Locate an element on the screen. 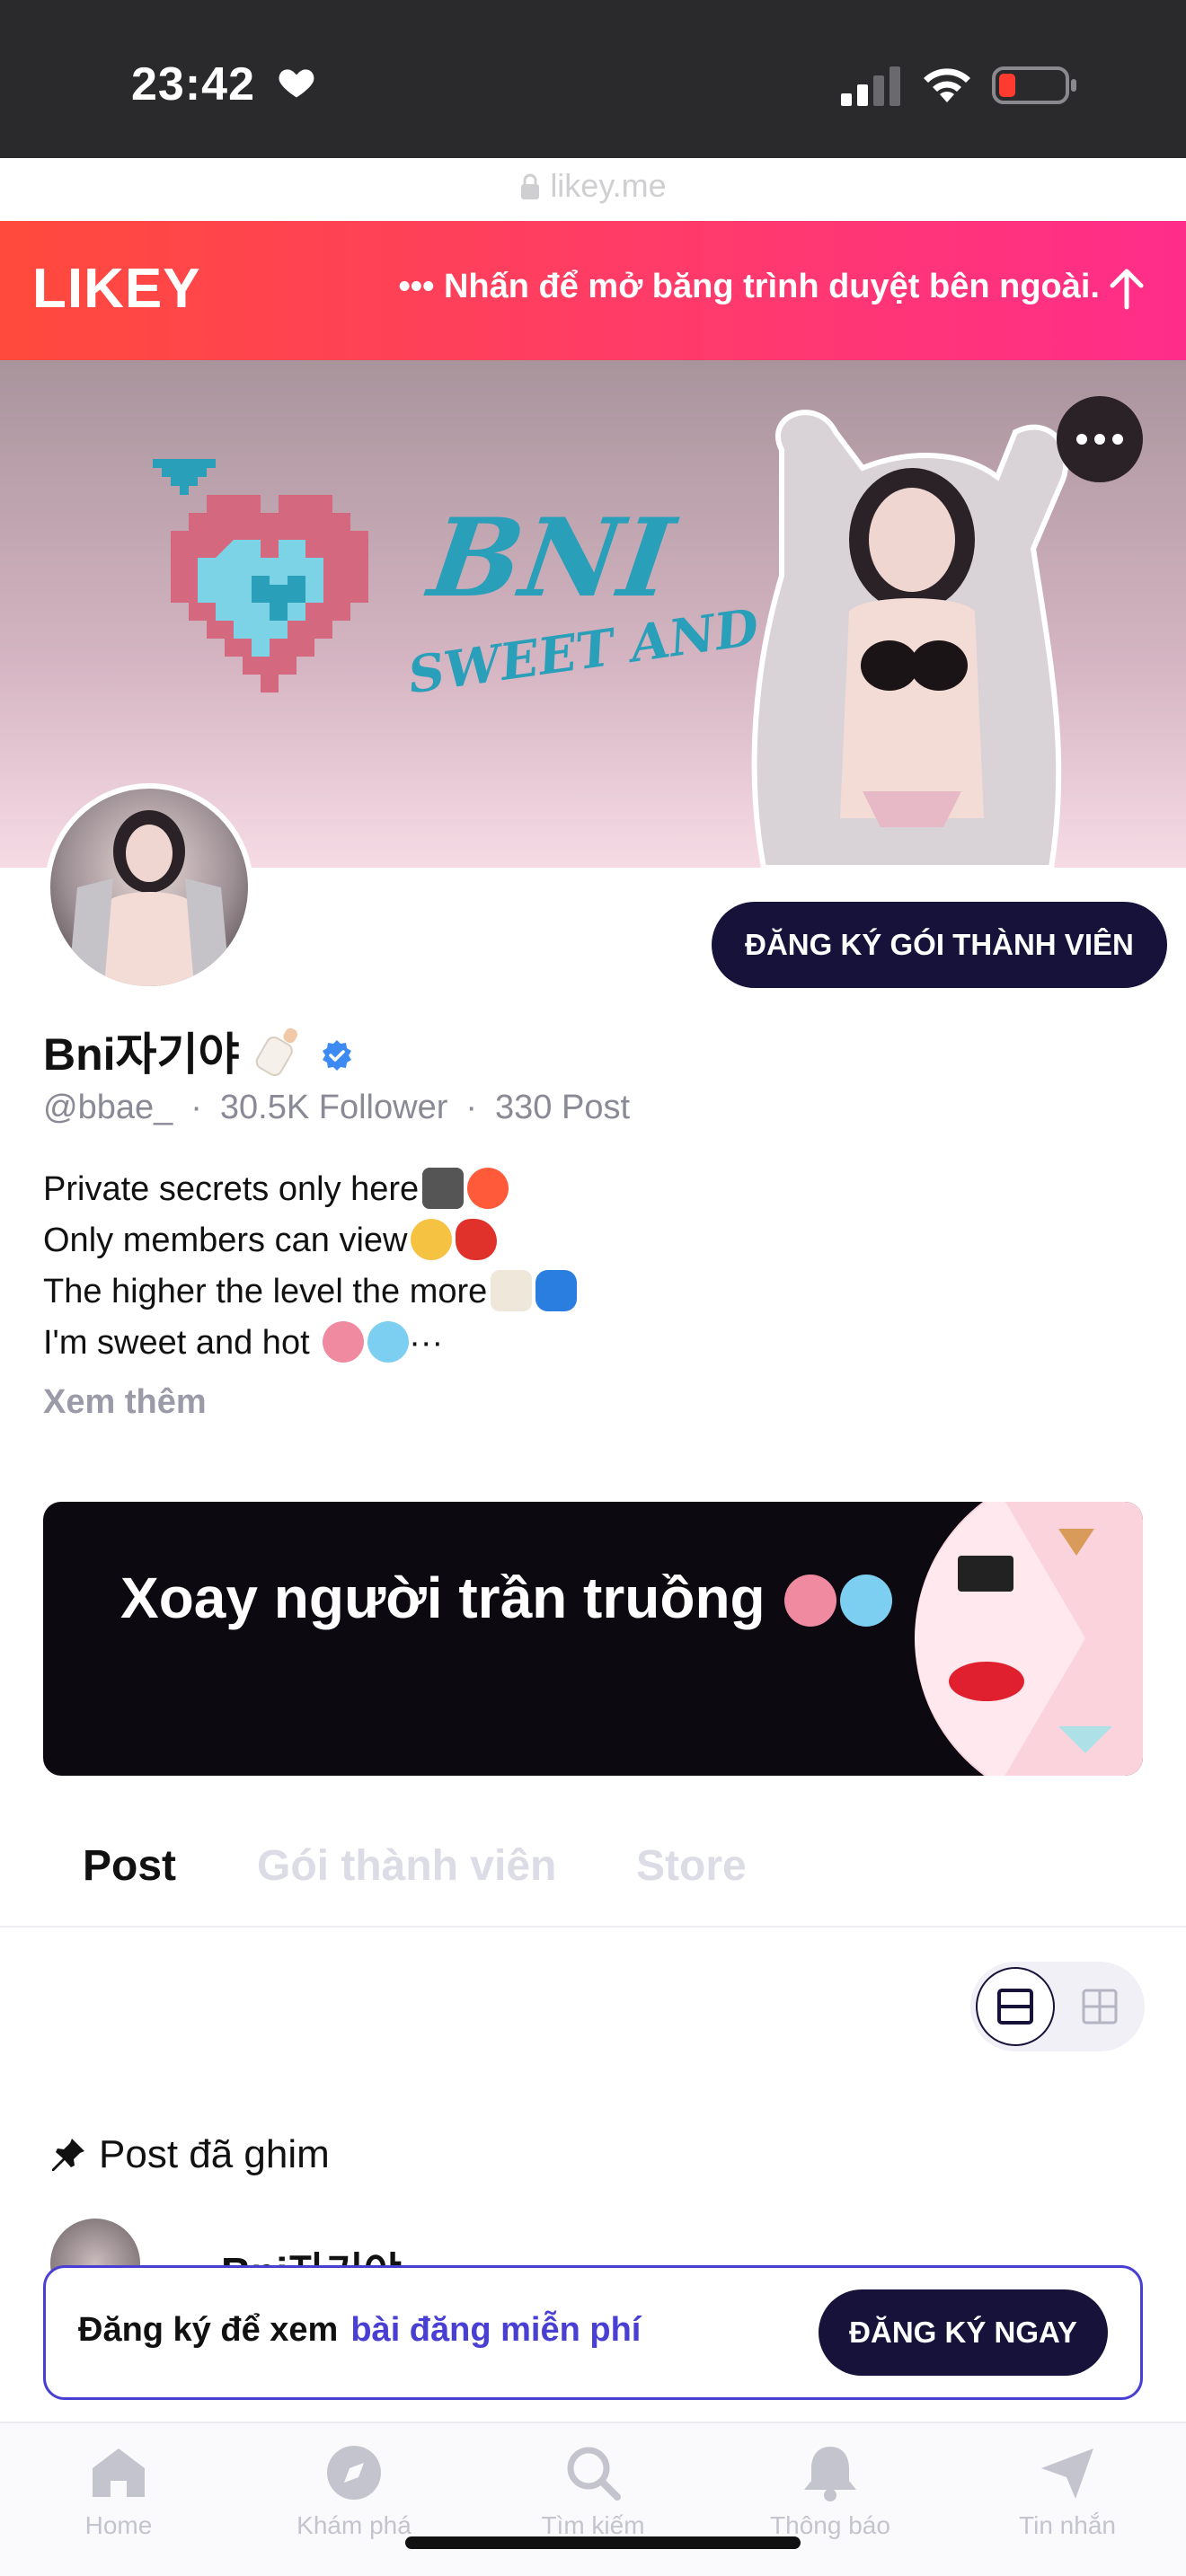 This screenshot has height=2576, width=1186. tab-post: Post is located at coordinates (129, 1866).